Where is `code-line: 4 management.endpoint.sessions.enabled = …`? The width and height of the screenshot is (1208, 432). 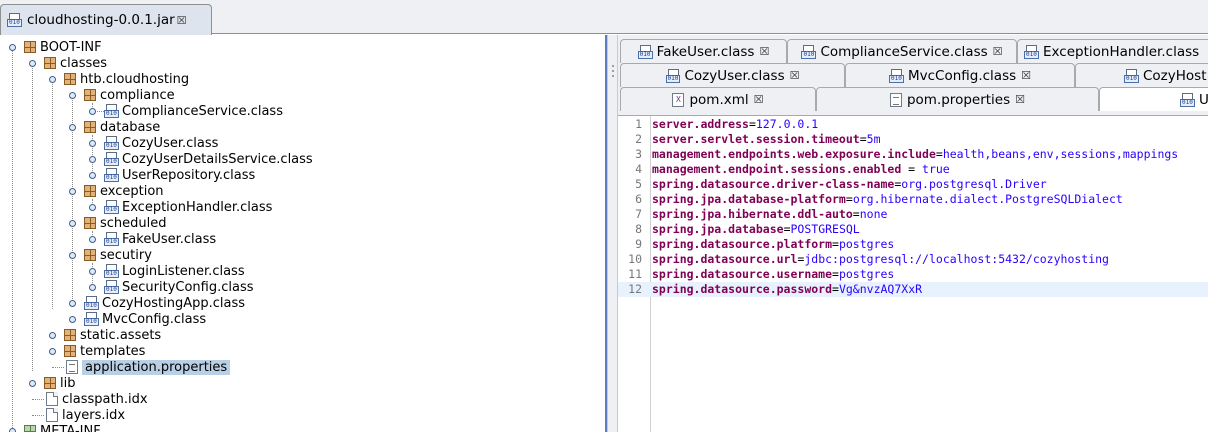 code-line: 4 management.endpoint.sessions.enabled = … is located at coordinates (913, 169).